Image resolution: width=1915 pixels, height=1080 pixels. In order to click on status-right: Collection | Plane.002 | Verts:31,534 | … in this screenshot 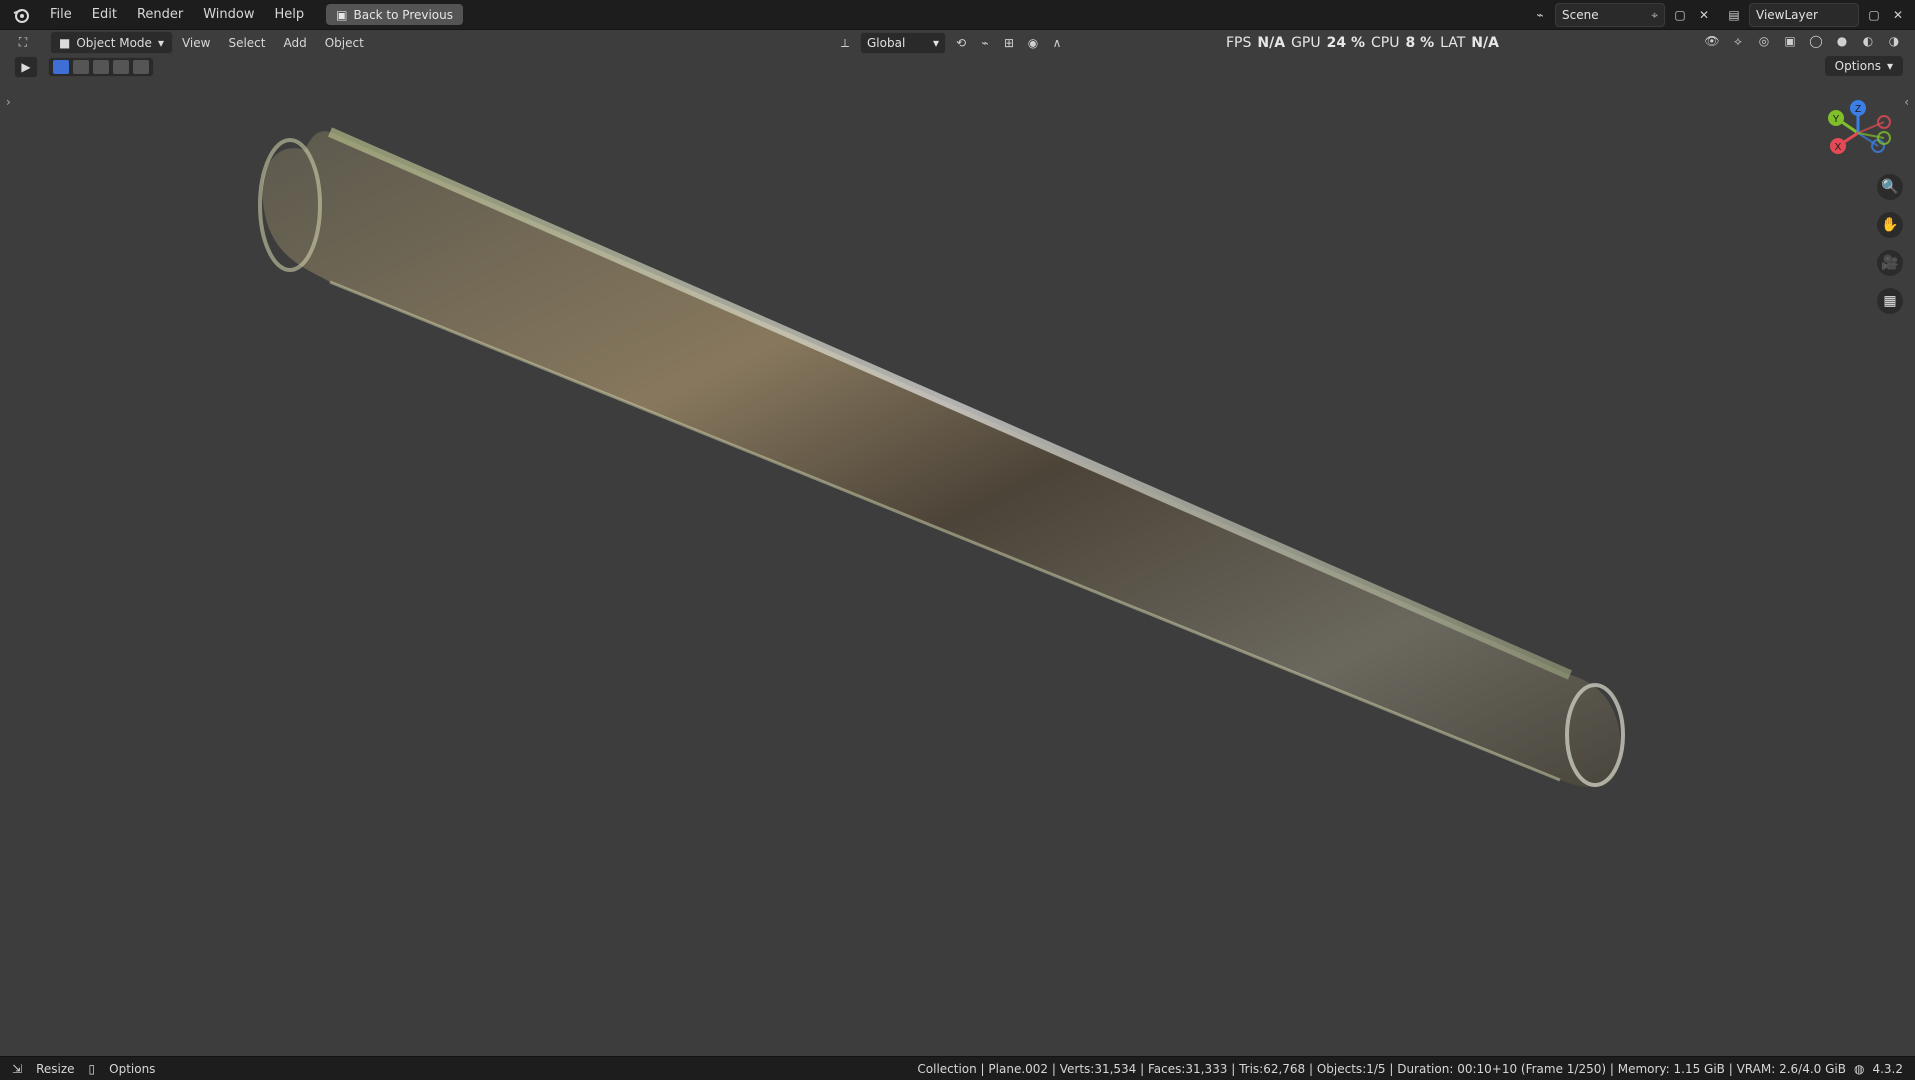, I will do `click(1410, 1069)`.